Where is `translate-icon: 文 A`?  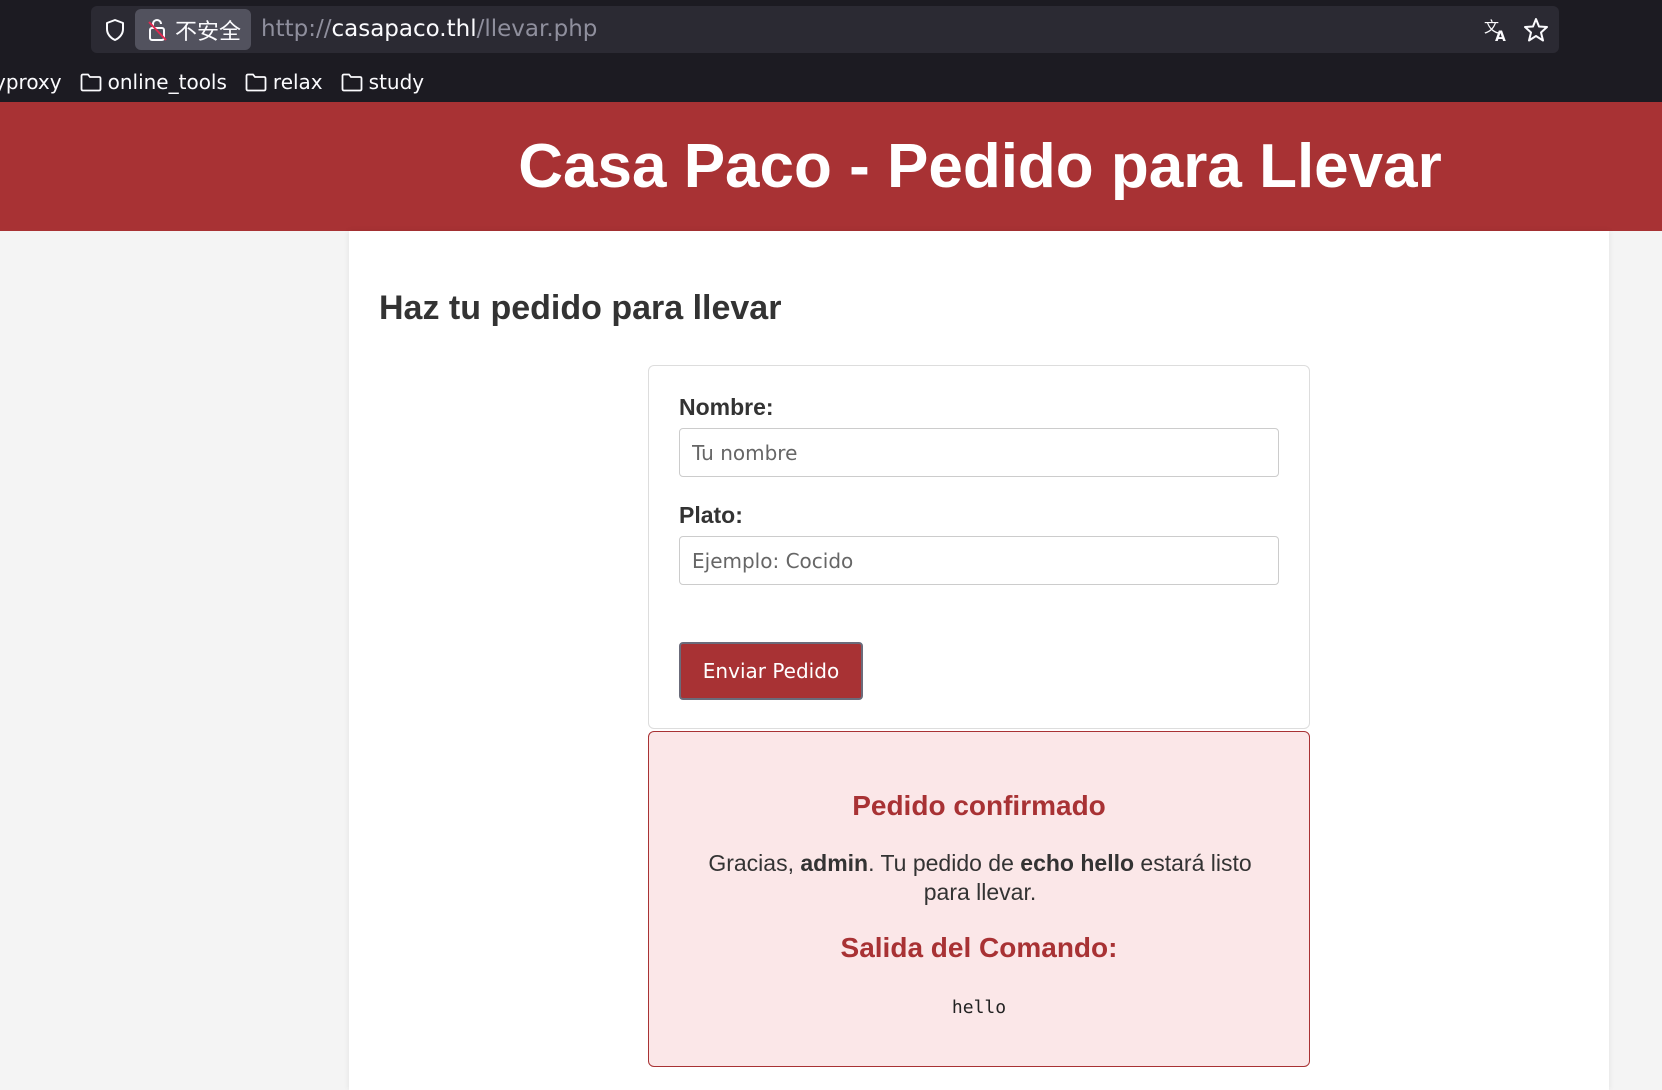
translate-icon: 文 A is located at coordinates (1496, 30).